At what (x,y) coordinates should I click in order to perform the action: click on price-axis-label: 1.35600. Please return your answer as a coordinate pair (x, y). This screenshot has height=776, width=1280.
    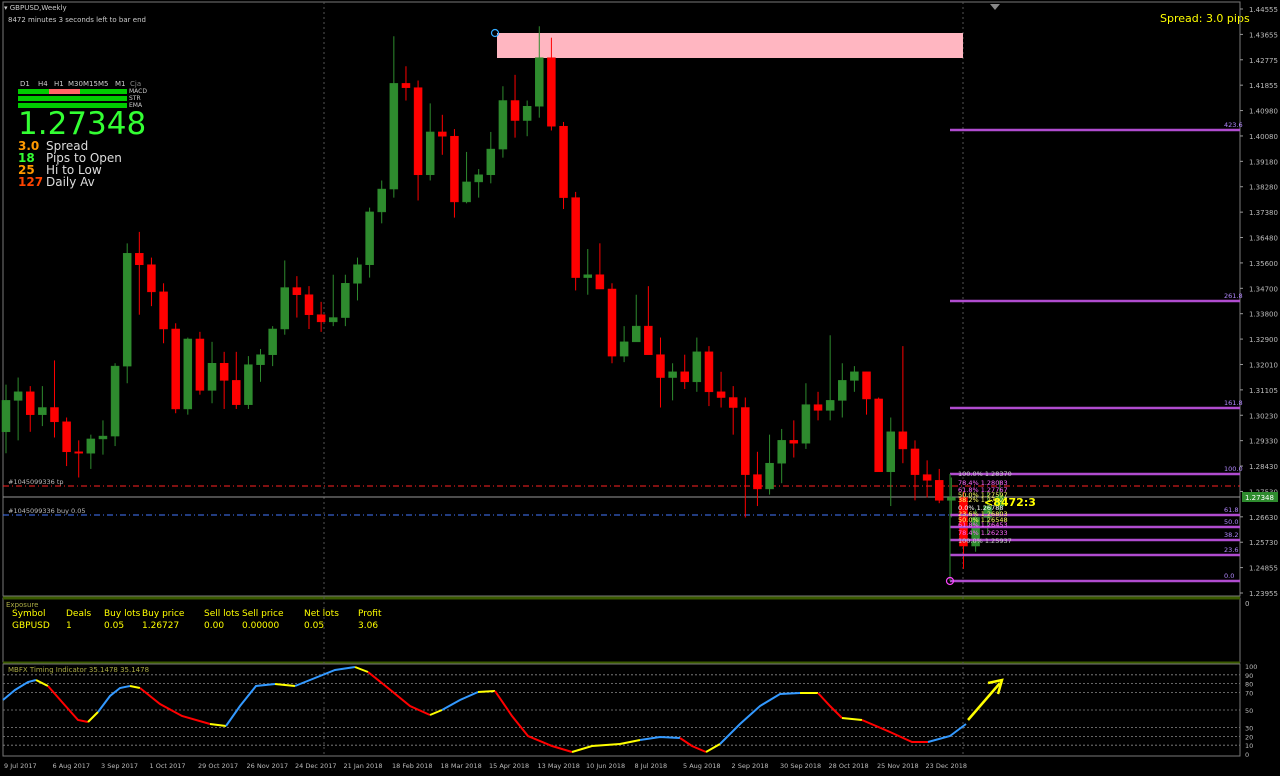
    Looking at the image, I should click on (1263, 264).